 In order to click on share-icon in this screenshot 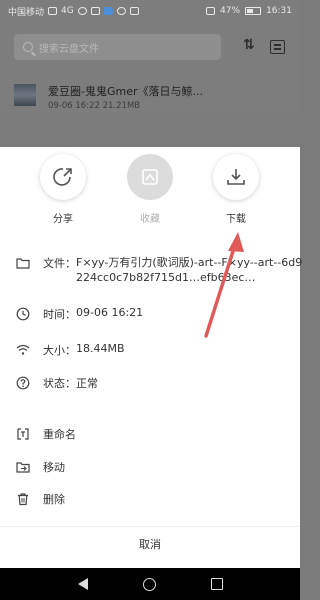, I will do `click(62, 177)`.